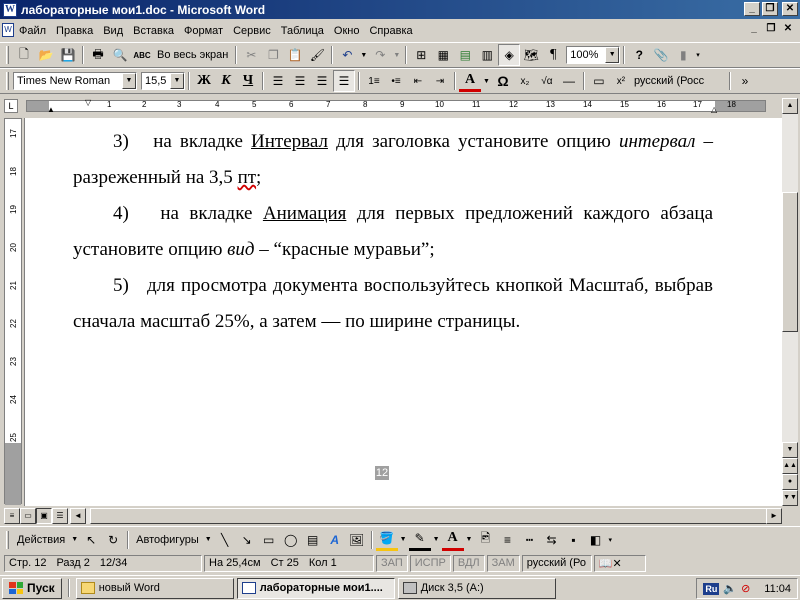 This screenshot has width=800, height=600. Describe the element at coordinates (344, 81) in the screenshot. I see `justify-icon: ☰` at that location.